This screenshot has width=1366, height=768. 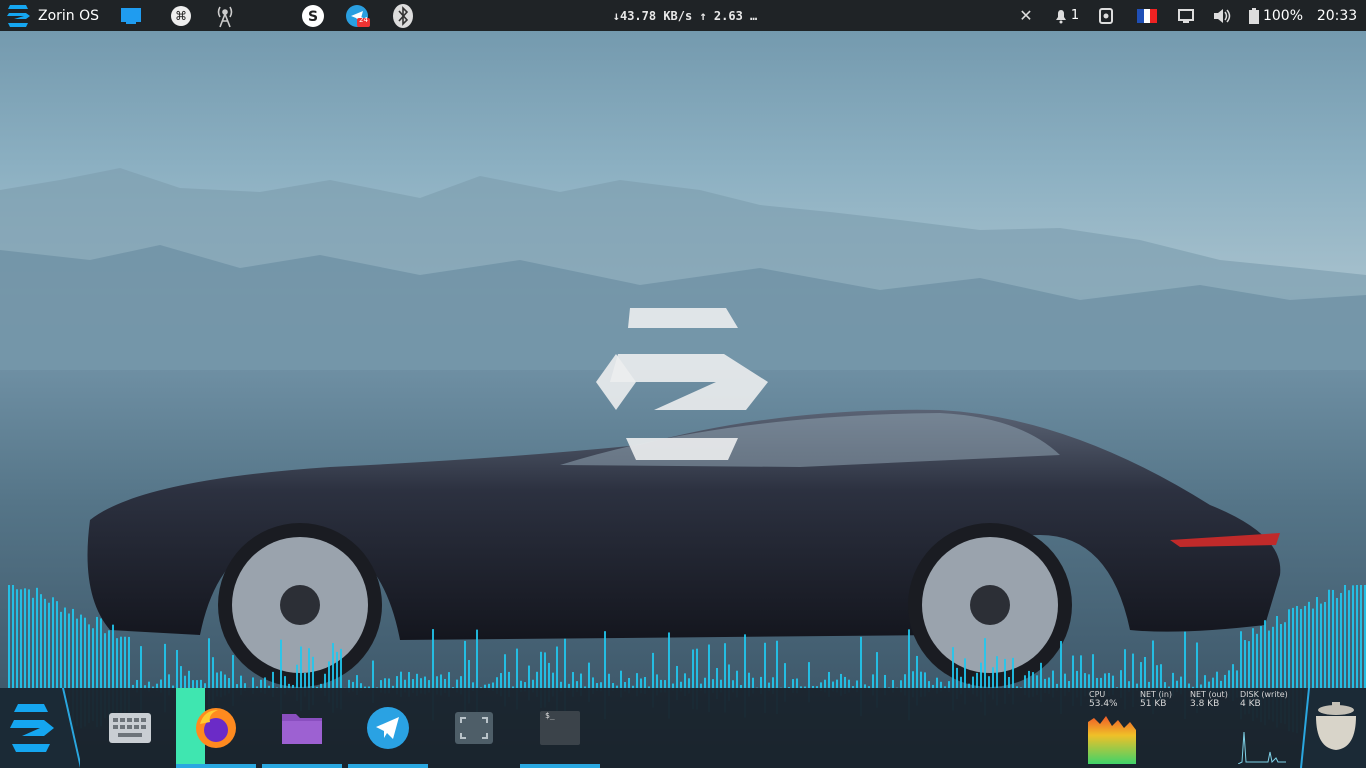 I want to click on zorin-menu-dock-button, so click(x=40, y=728).